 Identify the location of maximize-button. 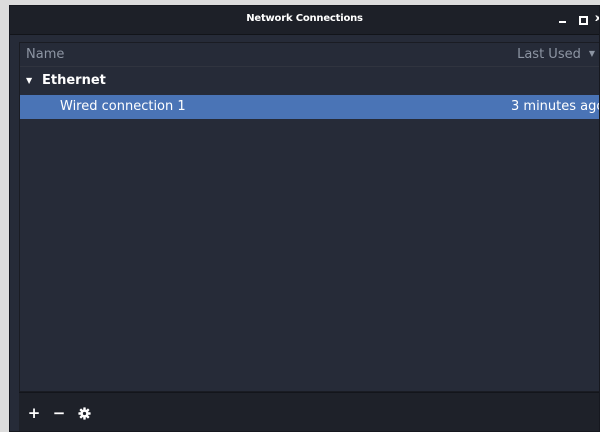
(583, 19).